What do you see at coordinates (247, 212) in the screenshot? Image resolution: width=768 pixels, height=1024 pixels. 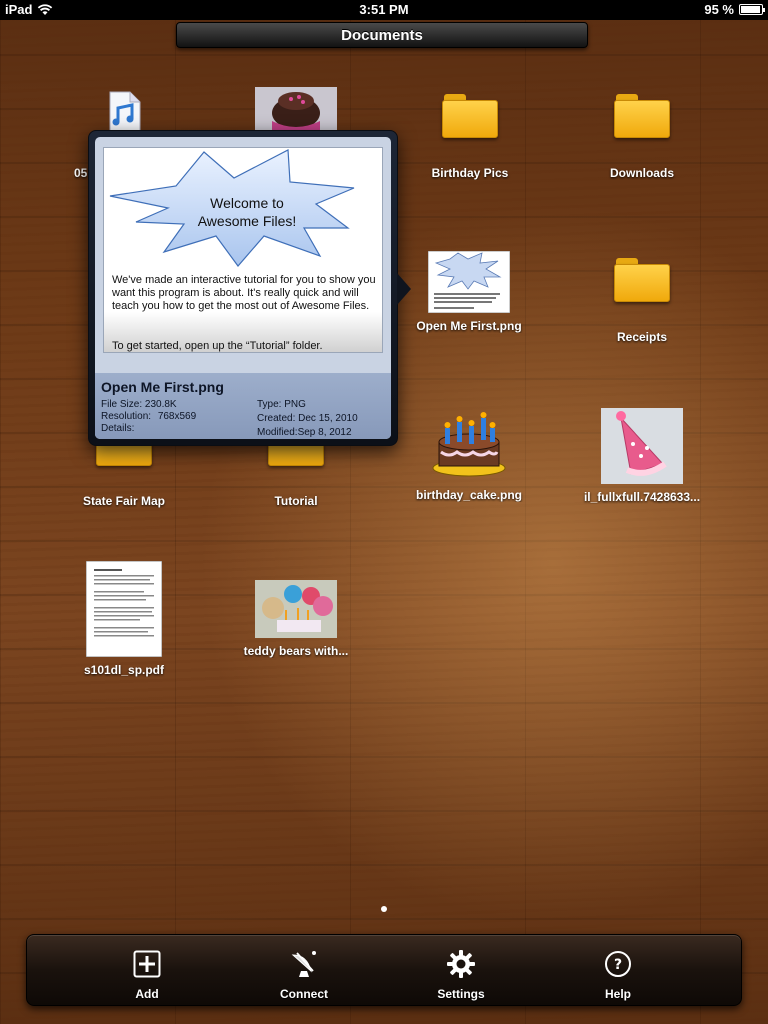 I see `starburst-text: Welcome to Awesome Files!` at bounding box center [247, 212].